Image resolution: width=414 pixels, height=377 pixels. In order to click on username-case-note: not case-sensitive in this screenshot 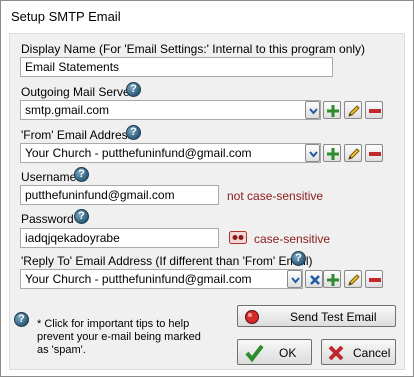, I will do `click(275, 196)`.